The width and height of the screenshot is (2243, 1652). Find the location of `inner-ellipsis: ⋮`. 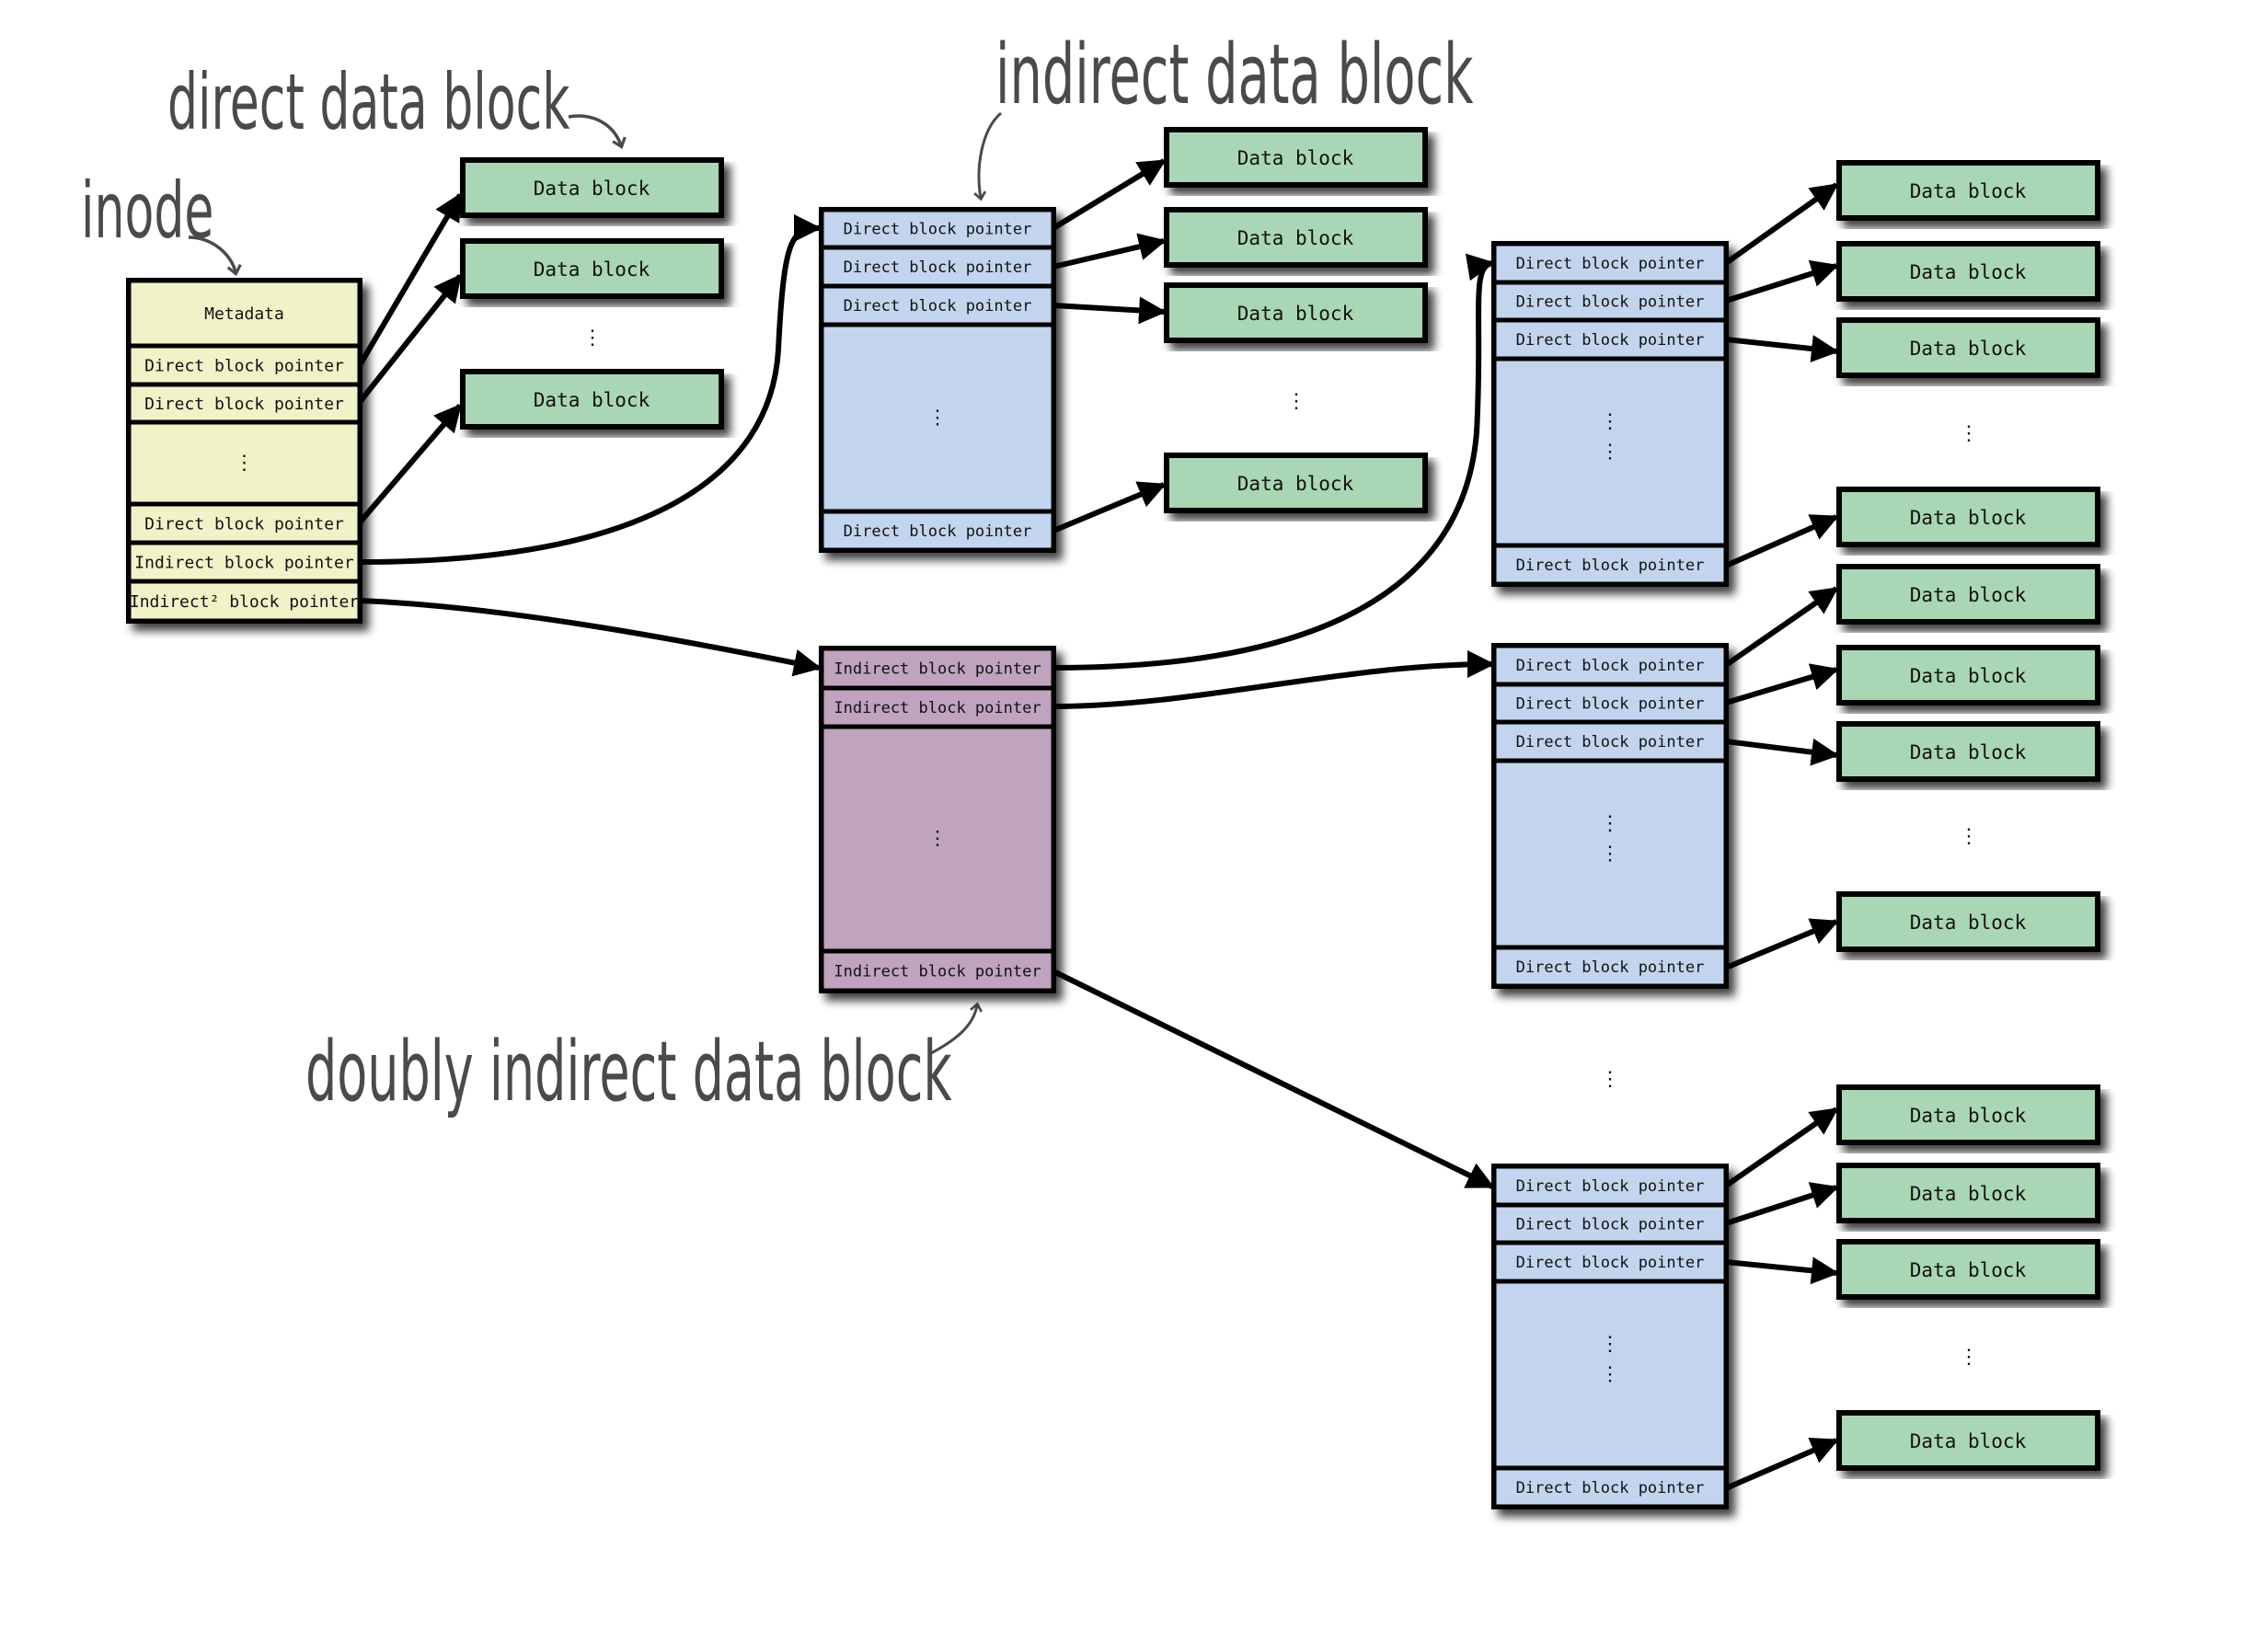

inner-ellipsis: ⋮ is located at coordinates (1610, 823).